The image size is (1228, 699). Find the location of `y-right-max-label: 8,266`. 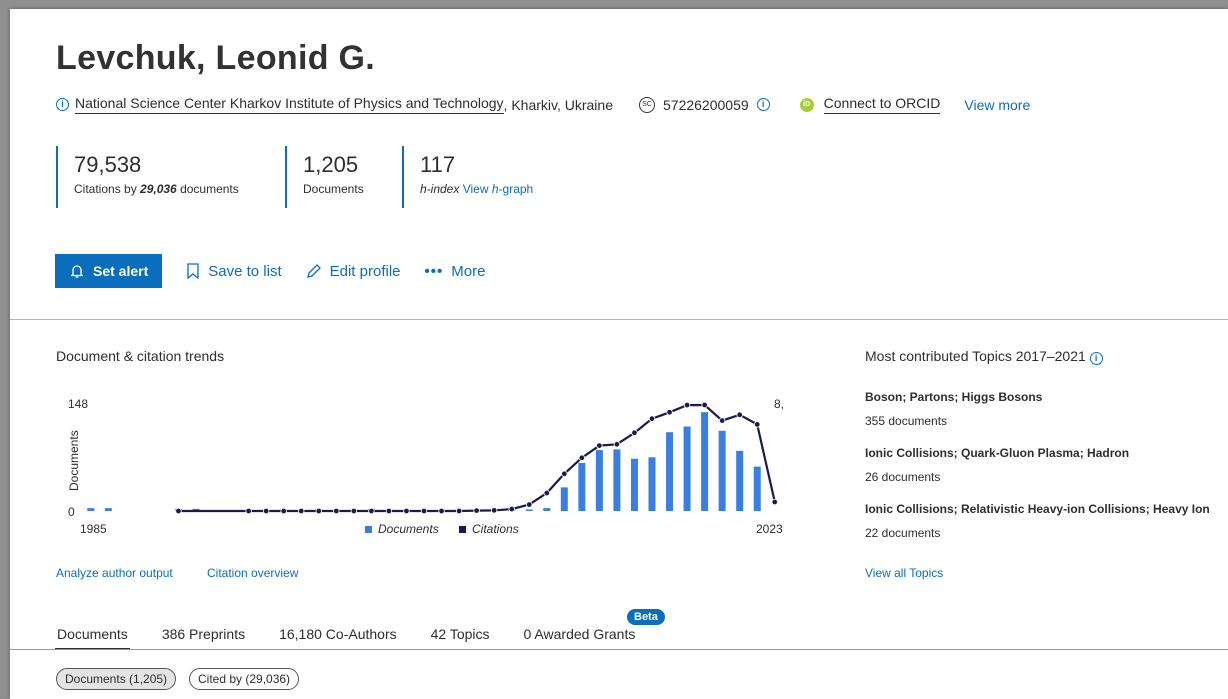

y-right-max-label: 8,266 is located at coordinates (779, 404).